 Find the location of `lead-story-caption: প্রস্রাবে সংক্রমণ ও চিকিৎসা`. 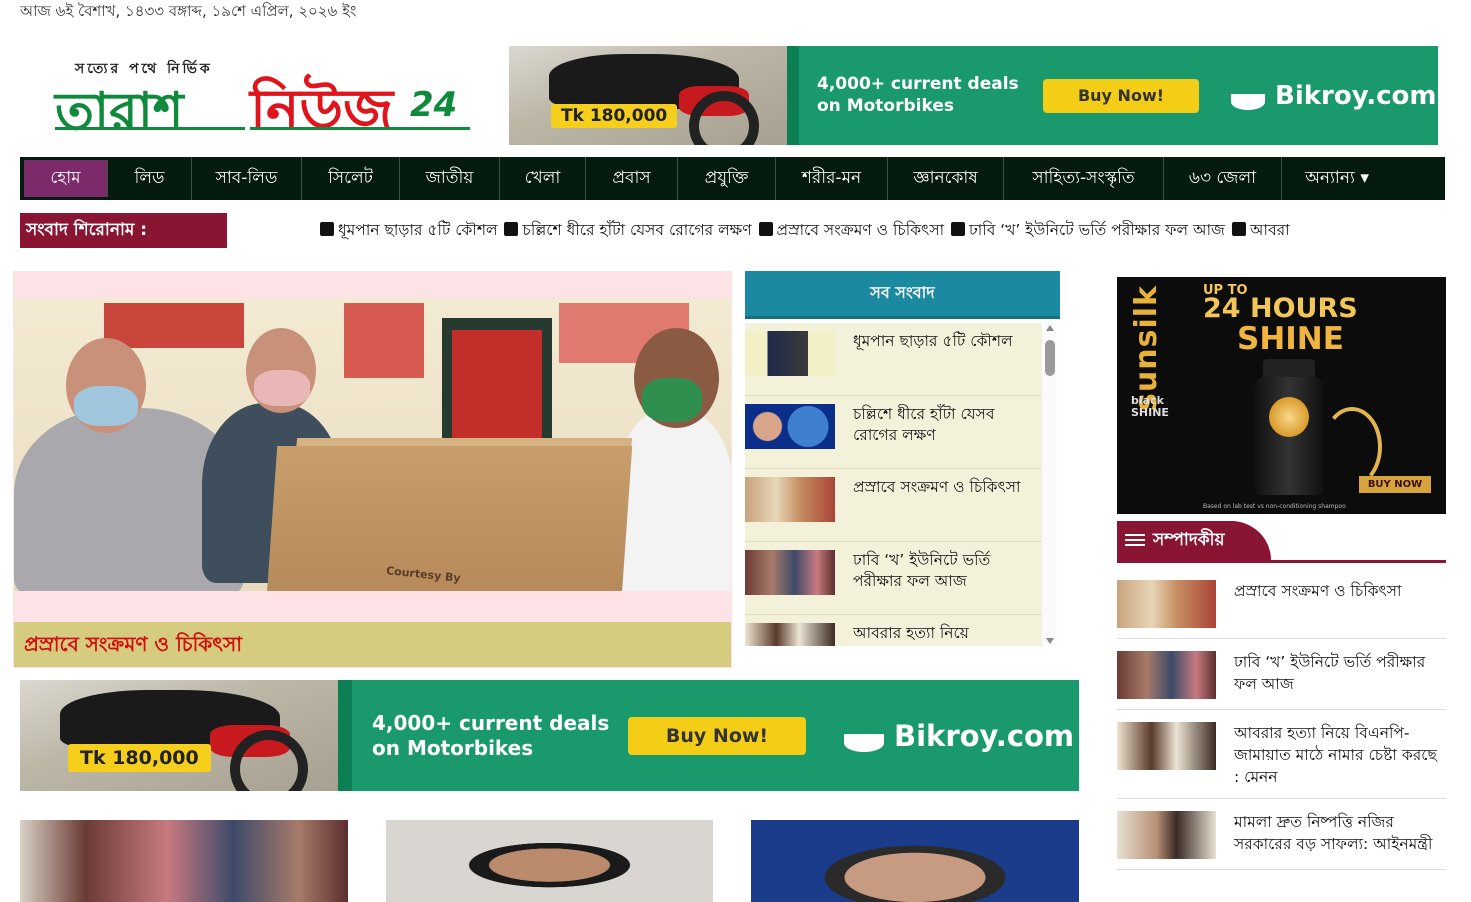

lead-story-caption: প্রস্রাবে সংক্রমণ ও চিকিৎসা is located at coordinates (372, 644).